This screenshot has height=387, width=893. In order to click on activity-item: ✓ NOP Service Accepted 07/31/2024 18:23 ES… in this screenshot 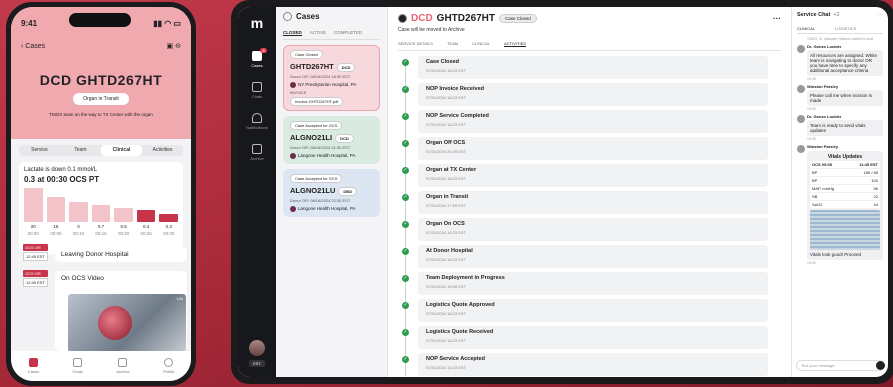, I will do `click(591, 365)`.